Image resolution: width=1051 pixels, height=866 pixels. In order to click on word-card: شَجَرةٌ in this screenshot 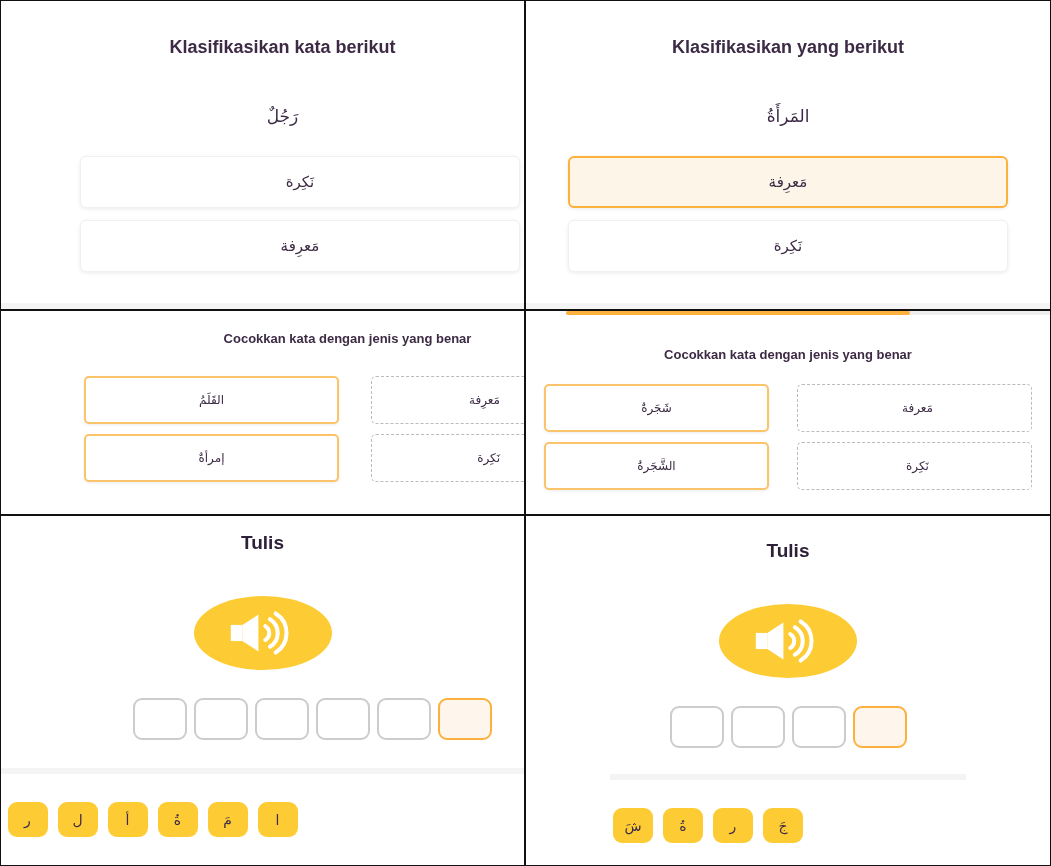, I will do `click(656, 408)`.